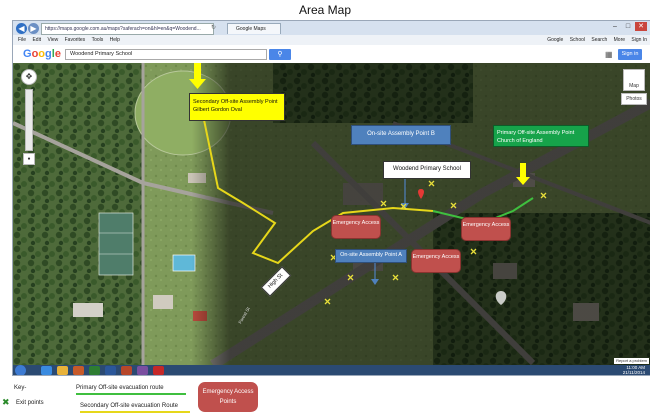 This screenshot has width=650, height=419. I want to click on close-icon: ✕, so click(641, 26).